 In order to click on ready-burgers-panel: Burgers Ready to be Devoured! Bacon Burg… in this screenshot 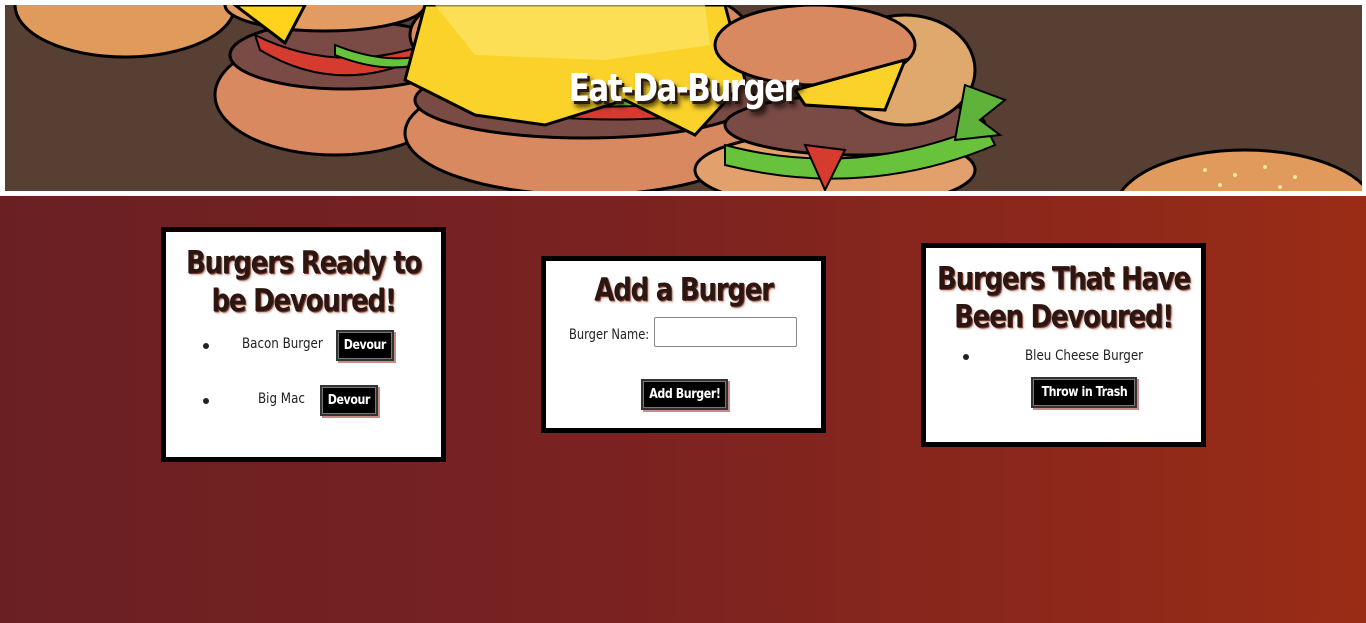, I will do `click(303, 344)`.